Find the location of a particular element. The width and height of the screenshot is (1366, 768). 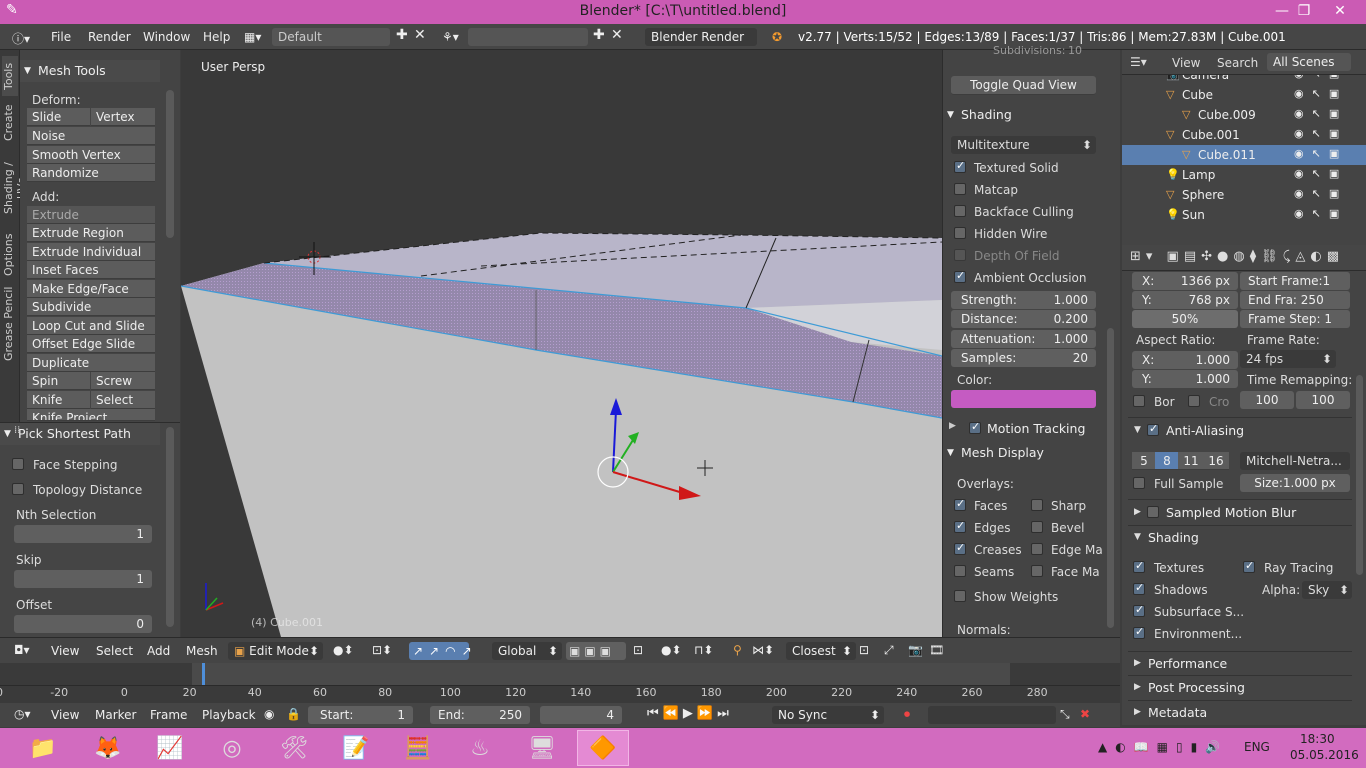

shading-panel-header: Shading is located at coordinates (1021, 115).